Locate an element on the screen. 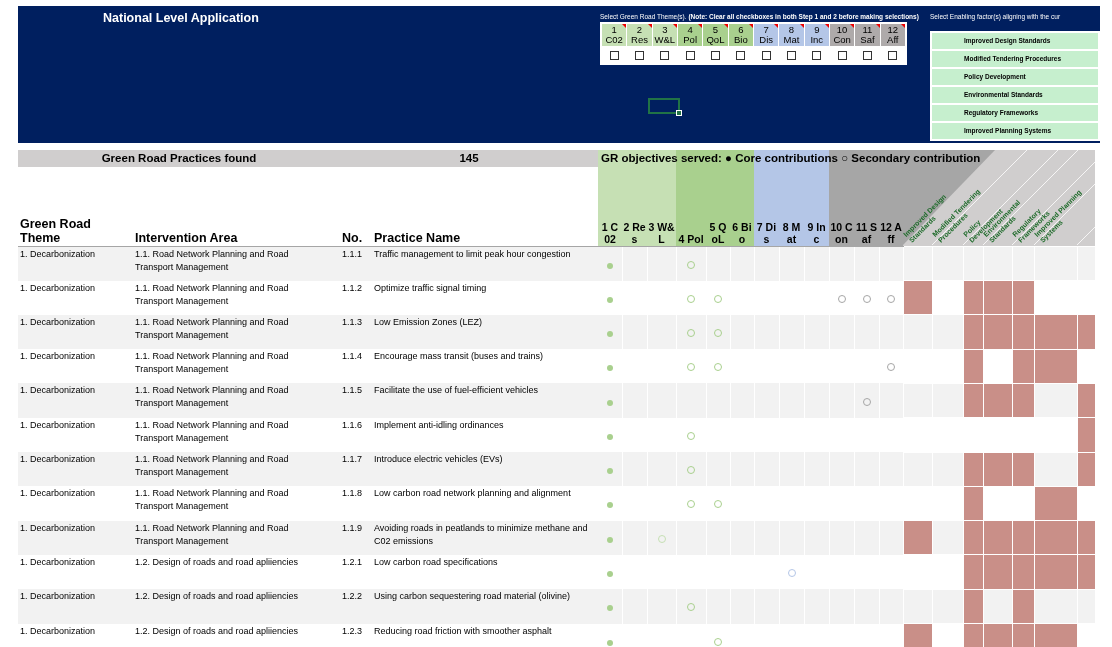 This screenshot has width=1112, height=647. table-cell: 1.1.1 is located at coordinates (356, 263).